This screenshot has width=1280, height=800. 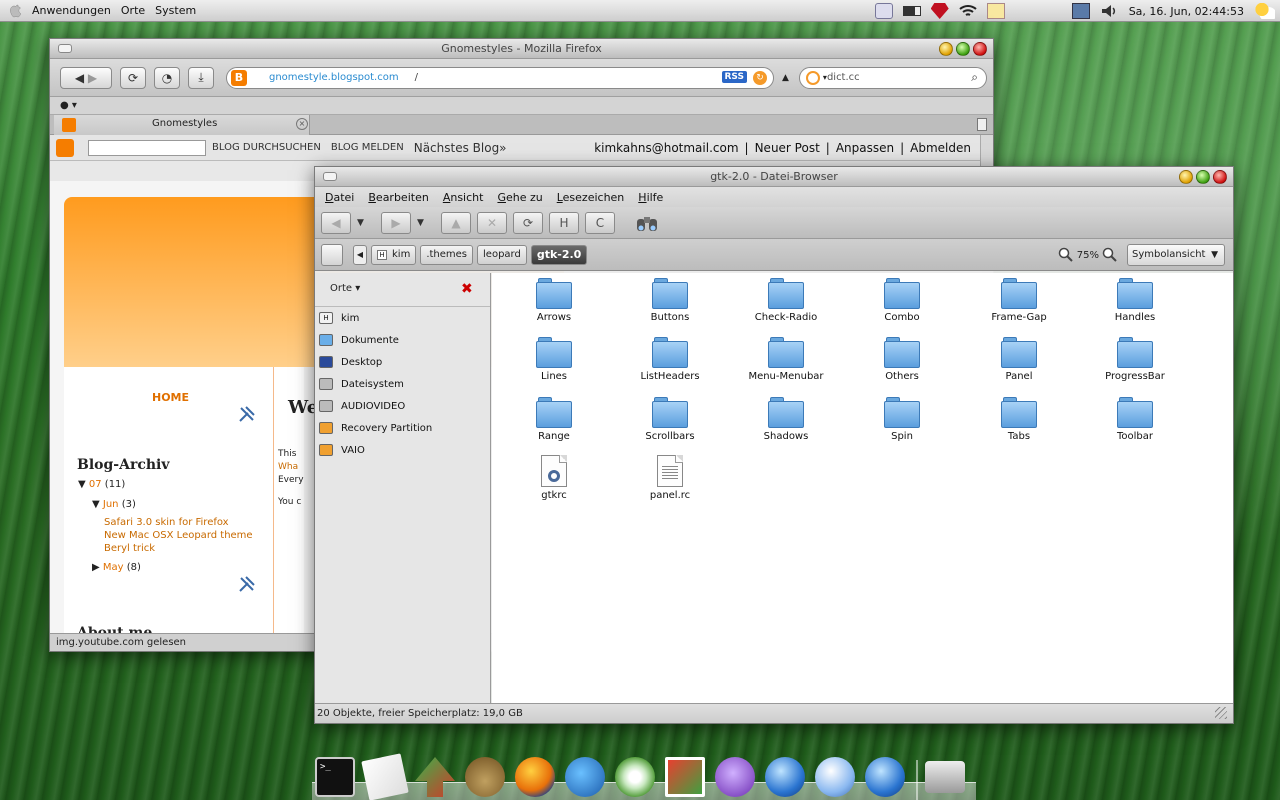 What do you see at coordinates (402, 406) in the screenshot?
I see `sidebar-item-audiovideo: AUDIOVIDEO` at bounding box center [402, 406].